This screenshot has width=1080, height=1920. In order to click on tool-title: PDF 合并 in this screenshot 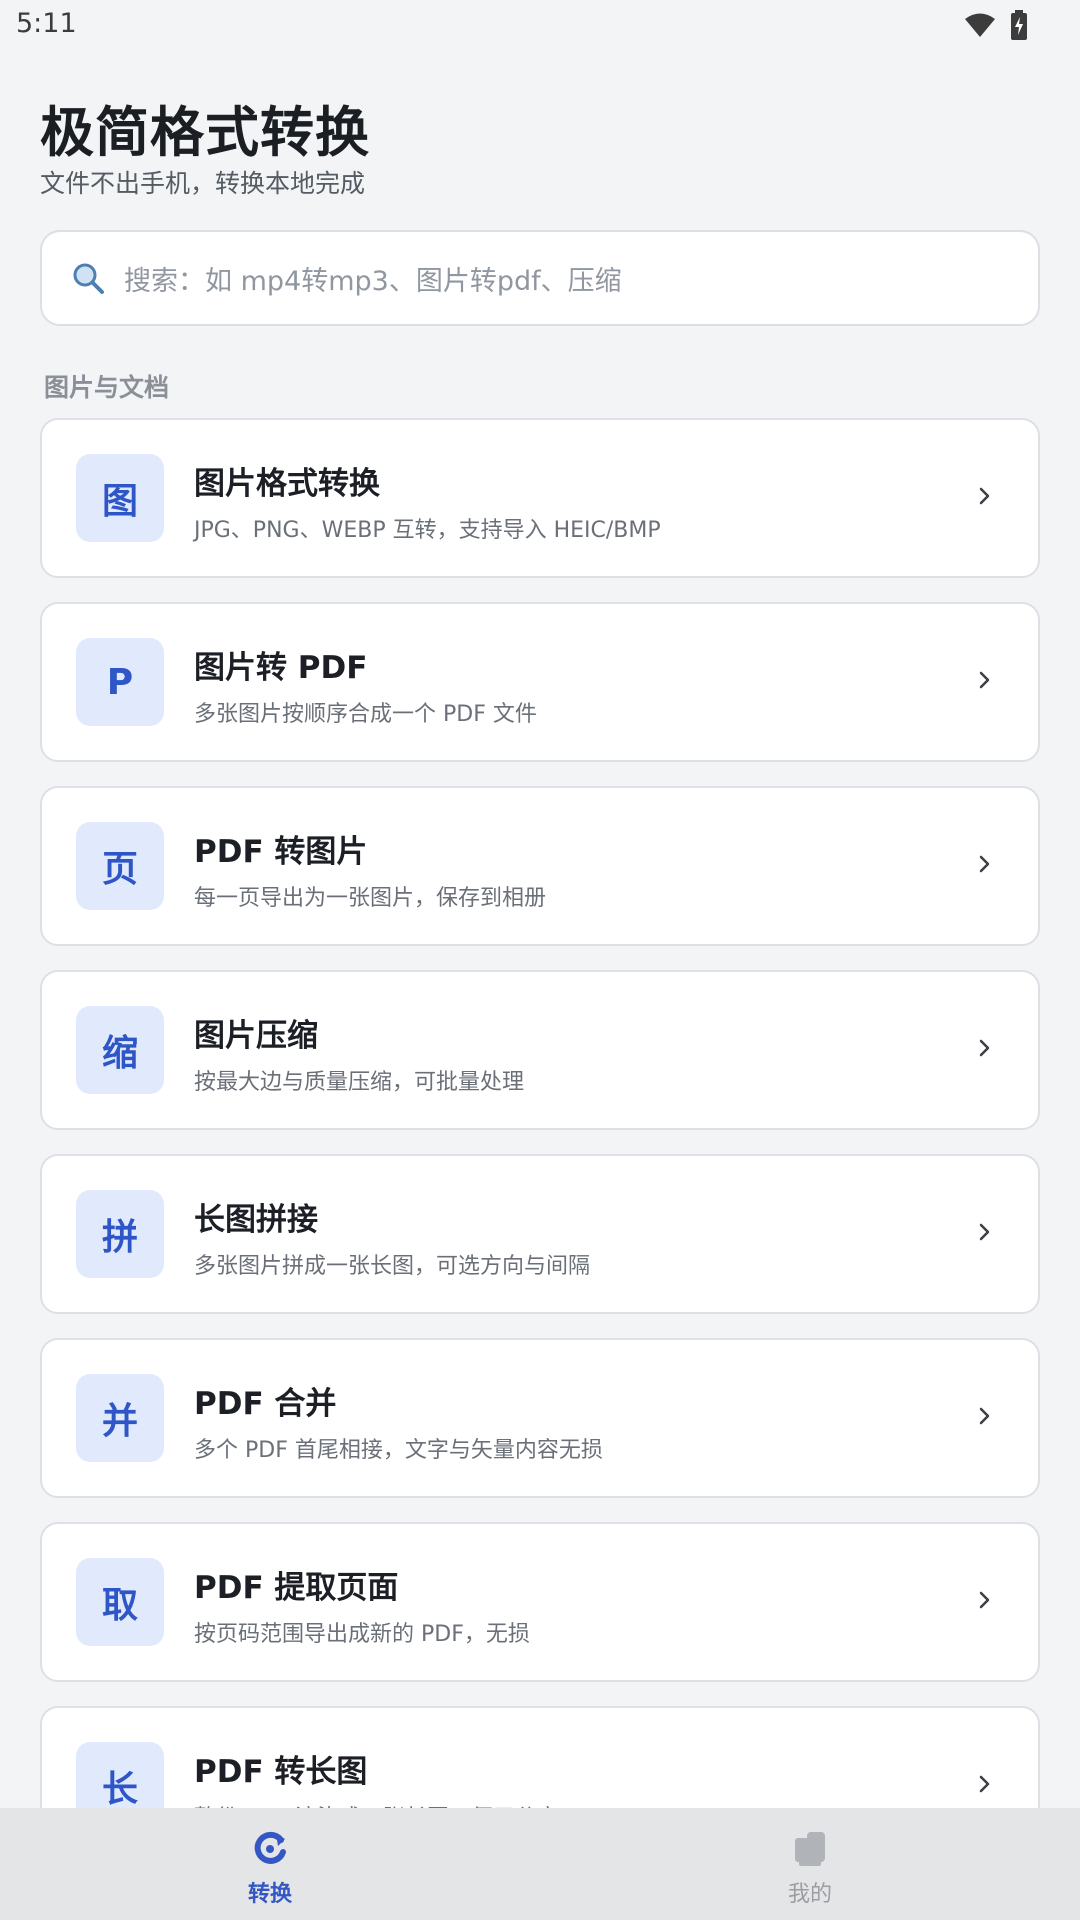, I will do `click(265, 1404)`.